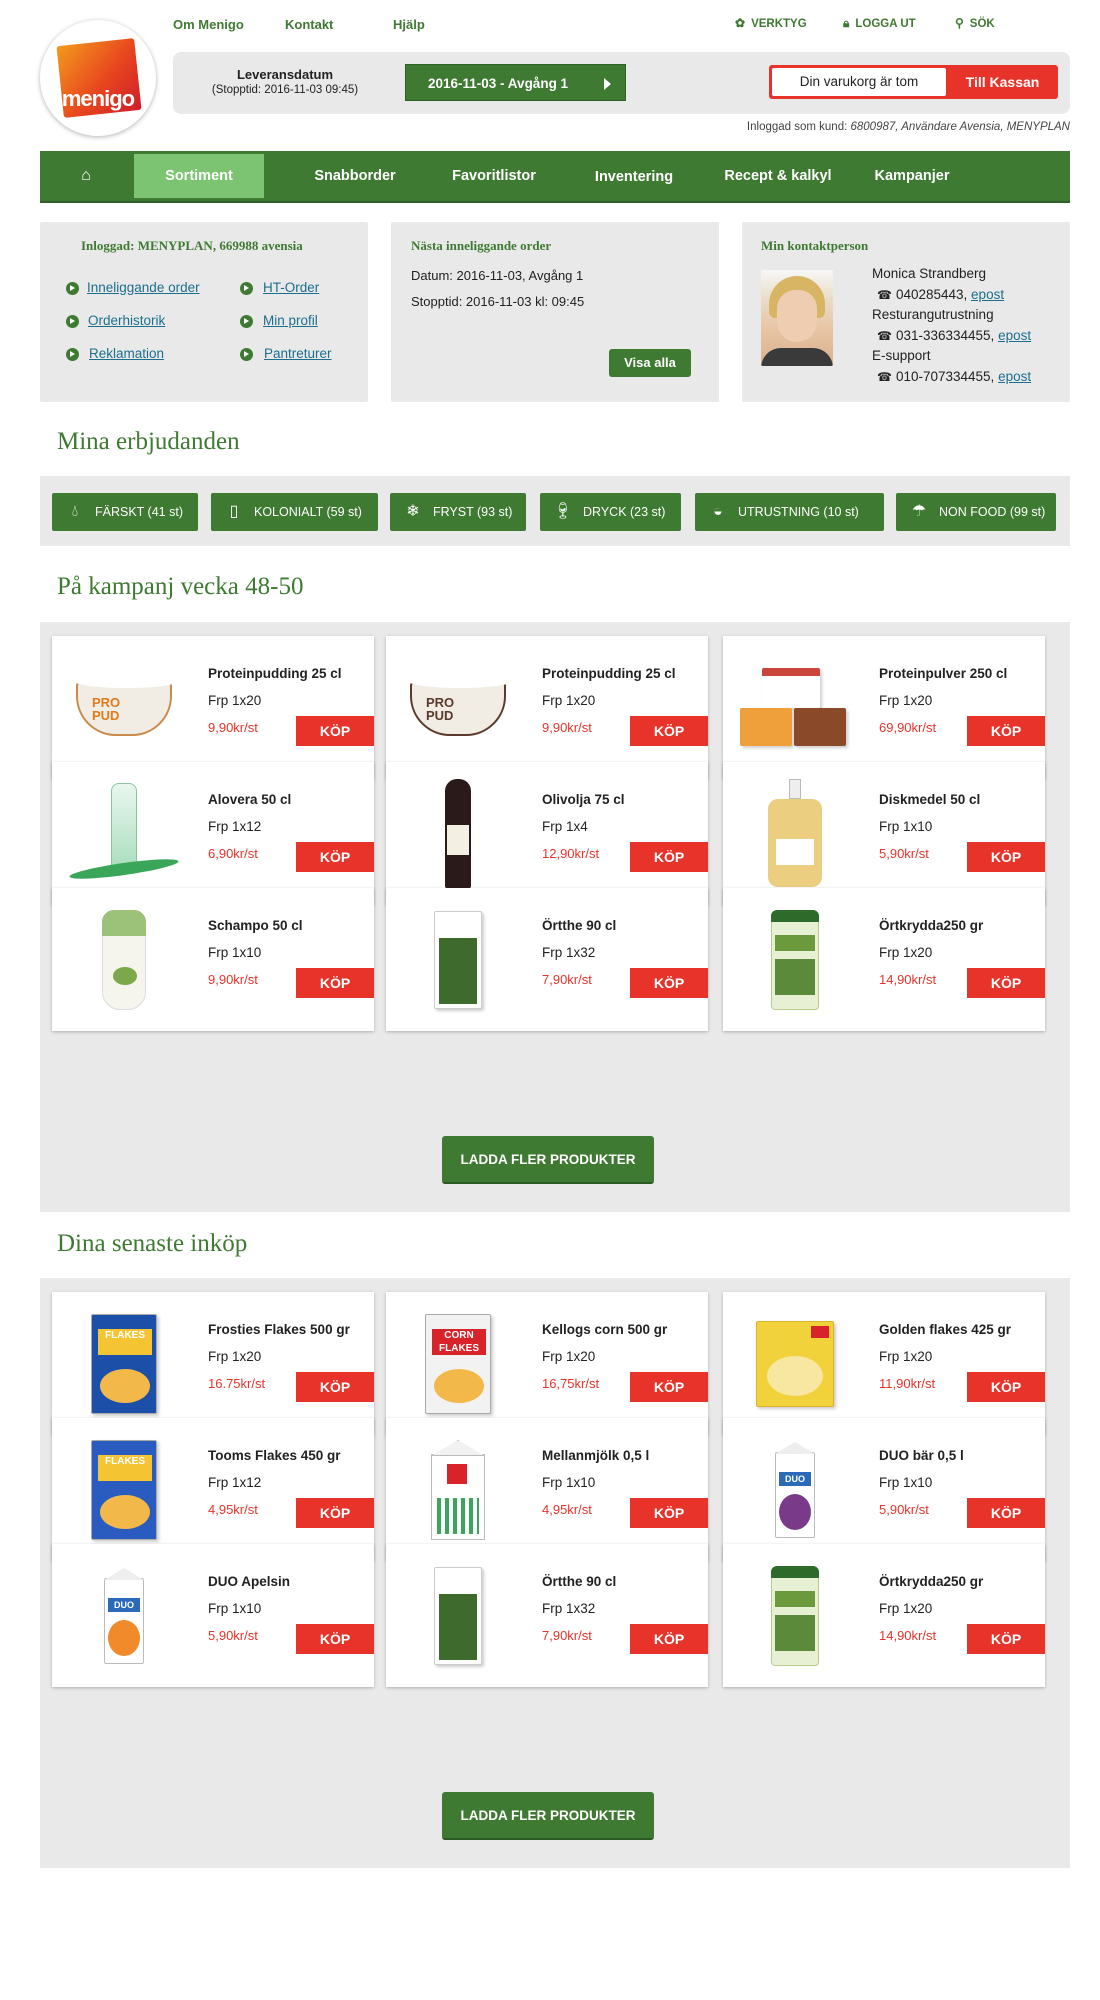  Describe the element at coordinates (547, 833) in the screenshot. I see `product-card: Olivolja 75 cl Frp 1x4 12,90kr/st KÖP` at that location.